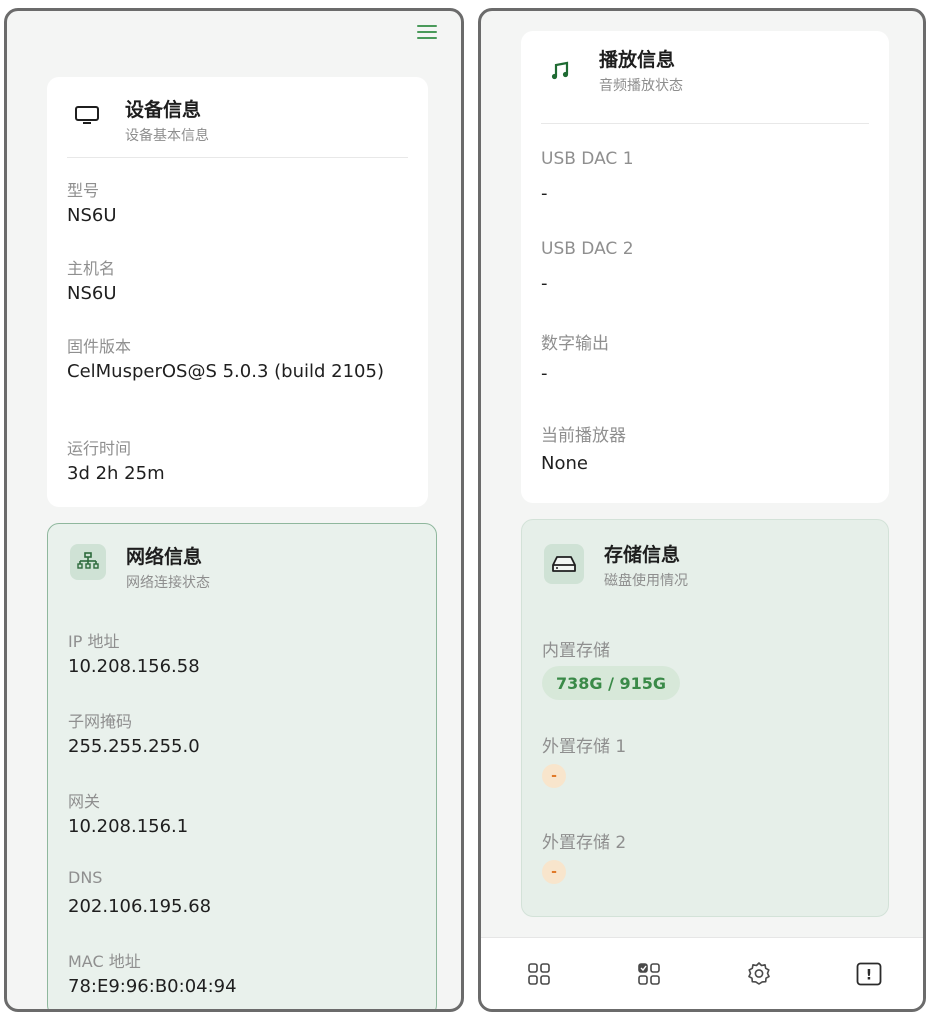 This screenshot has height=1016, width=930. Describe the element at coordinates (587, 159) in the screenshot. I see `usb-dac1-label: USB DAC 1` at that location.